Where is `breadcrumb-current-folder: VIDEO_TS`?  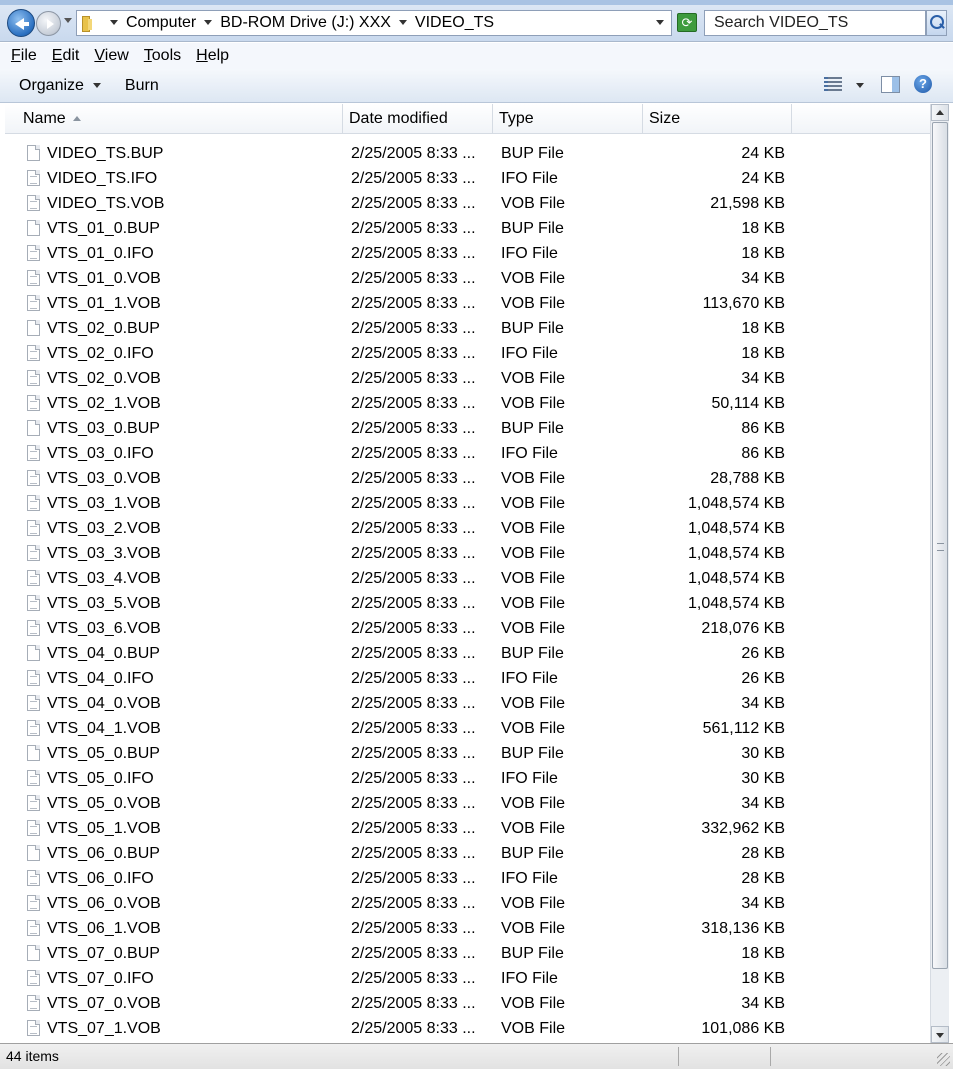
breadcrumb-current-folder: VIDEO_TS is located at coordinates (454, 23).